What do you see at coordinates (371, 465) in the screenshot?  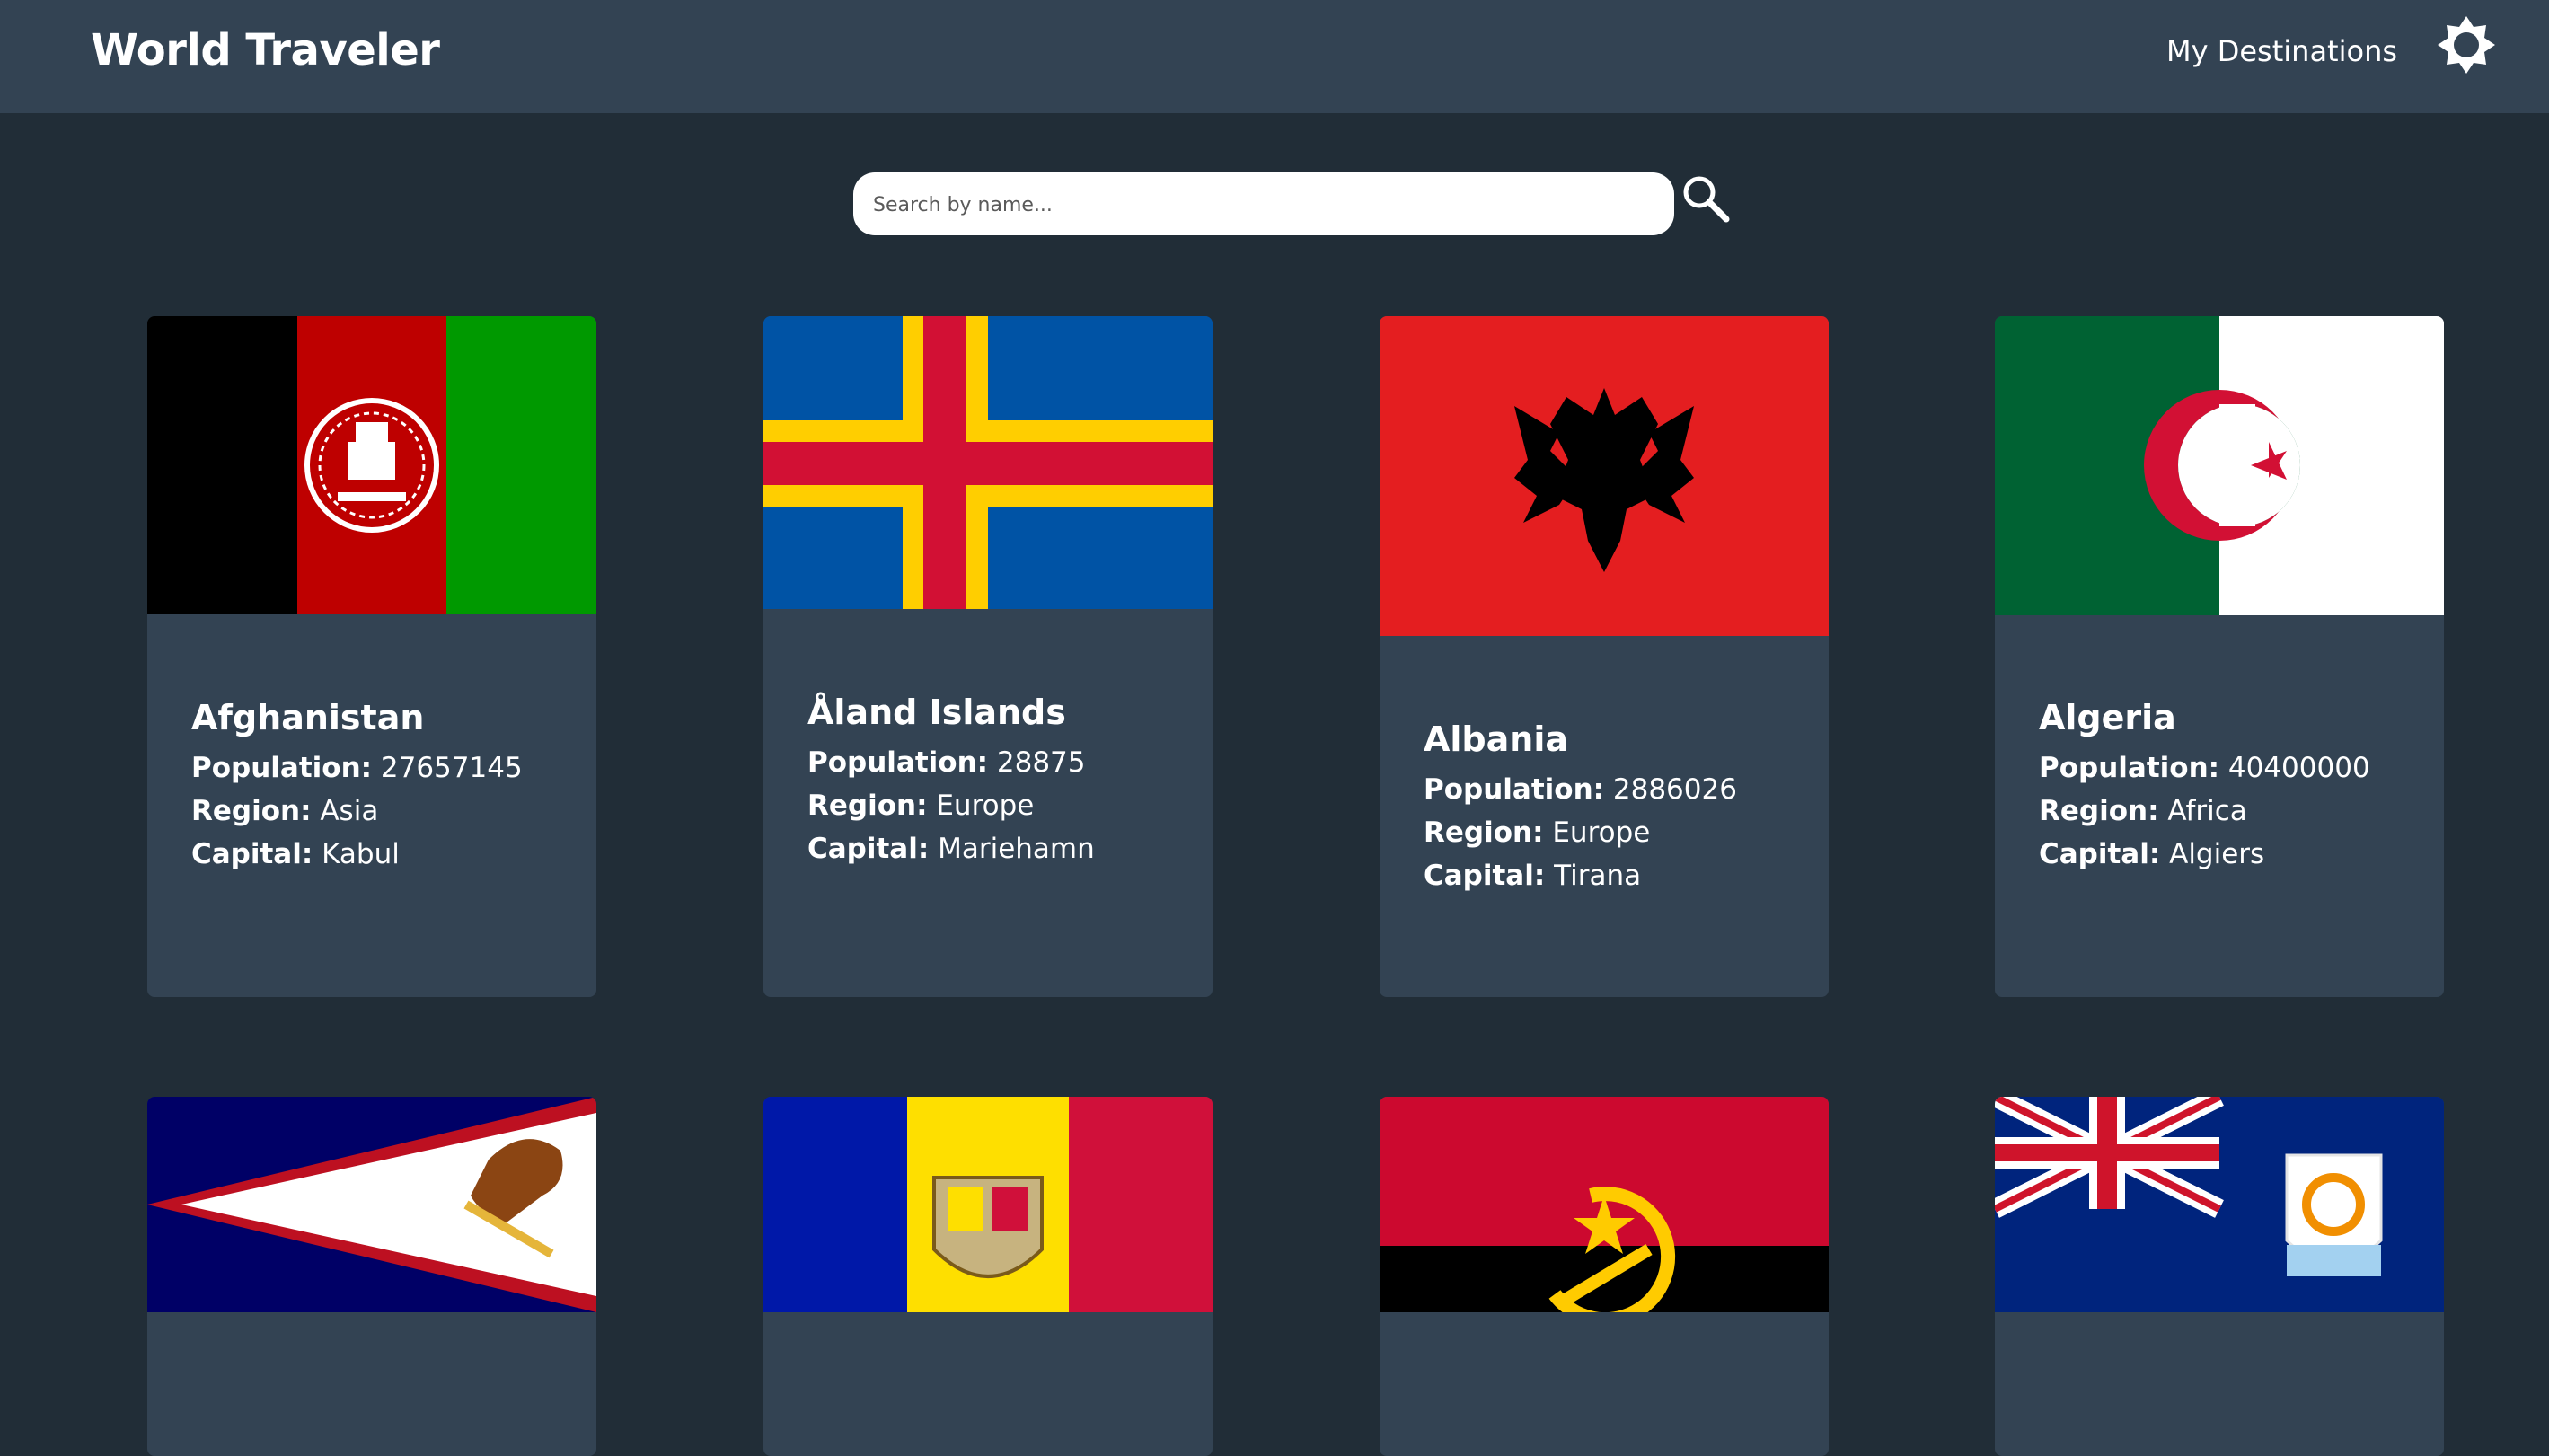 I see `afghanistan-flag` at bounding box center [371, 465].